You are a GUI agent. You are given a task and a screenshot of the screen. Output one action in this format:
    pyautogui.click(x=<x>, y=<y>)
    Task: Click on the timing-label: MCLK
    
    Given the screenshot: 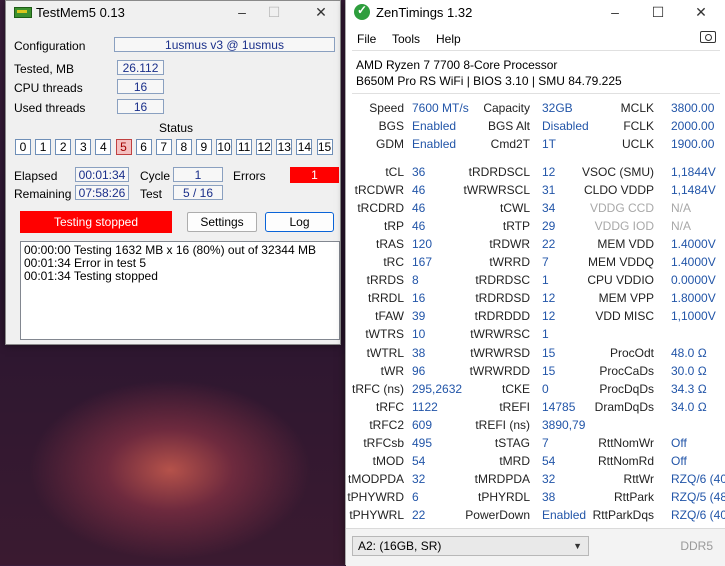 What is the action you would take?
    pyautogui.click(x=637, y=108)
    